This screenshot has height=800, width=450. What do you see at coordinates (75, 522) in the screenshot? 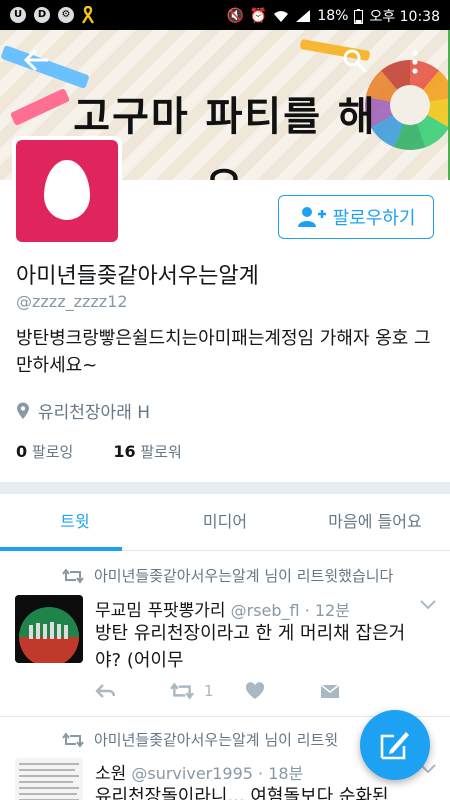
I see `tab-tweets: 트윗` at bounding box center [75, 522].